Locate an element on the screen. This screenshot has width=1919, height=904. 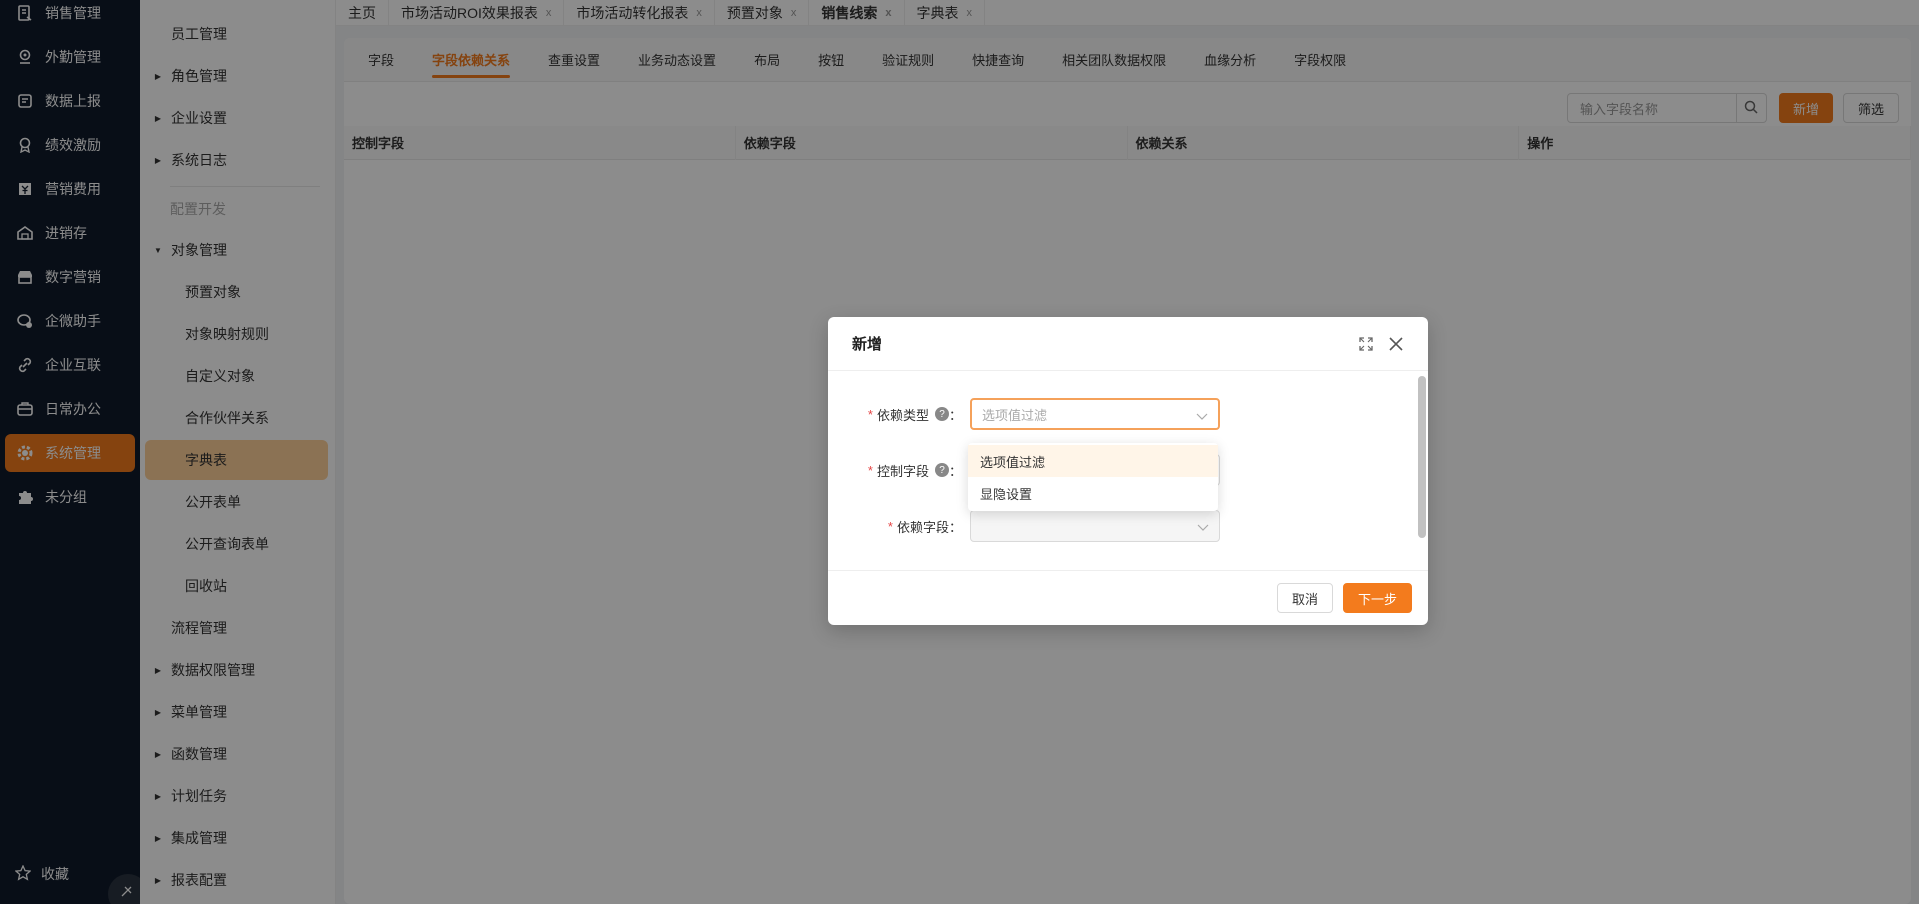
option-value-filter: 选项值过滤 is located at coordinates (1093, 461).